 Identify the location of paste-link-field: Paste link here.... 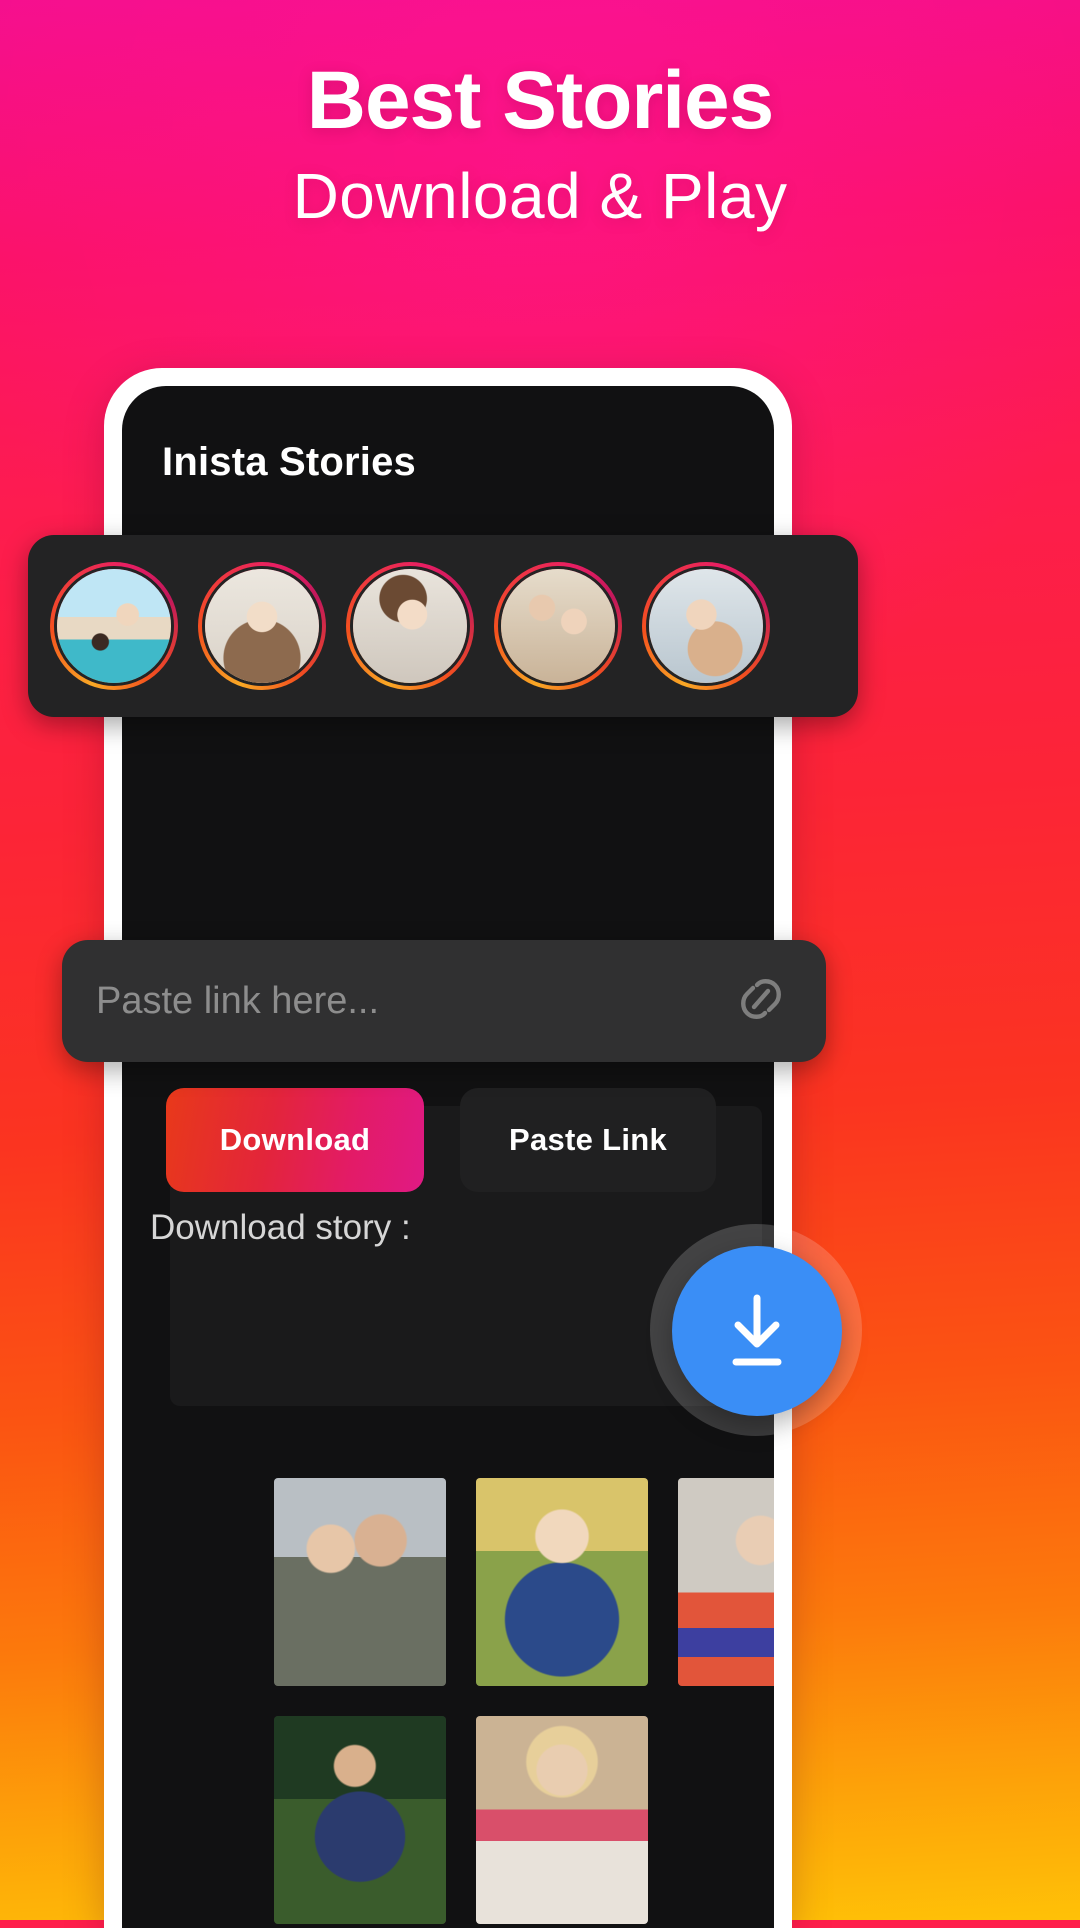
(444, 1001).